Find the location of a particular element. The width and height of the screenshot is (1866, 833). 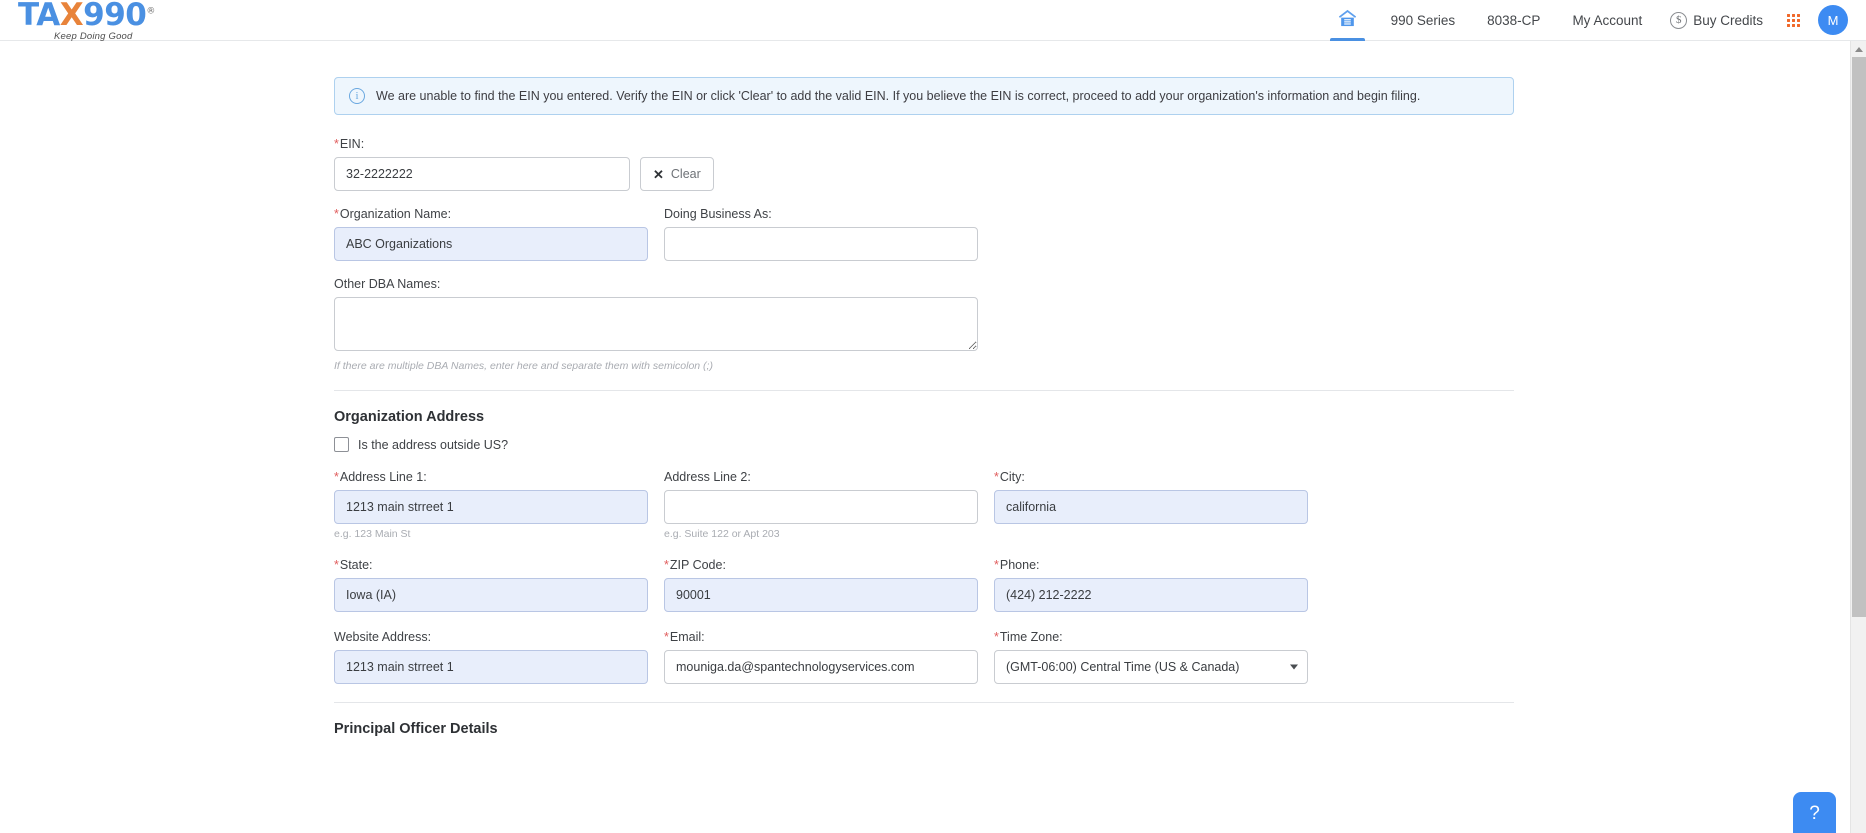

org-name-field-group: *Organization Name: is located at coordinates (491, 234).